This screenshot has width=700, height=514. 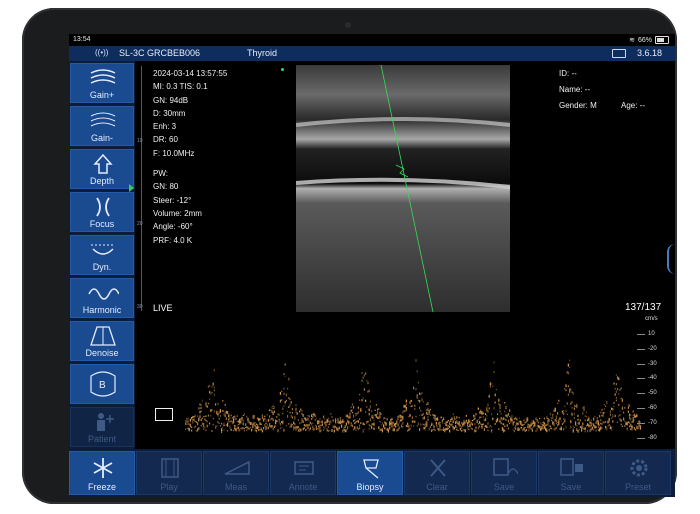 What do you see at coordinates (102, 353) in the screenshot?
I see `denoise-label: Denoise` at bounding box center [102, 353].